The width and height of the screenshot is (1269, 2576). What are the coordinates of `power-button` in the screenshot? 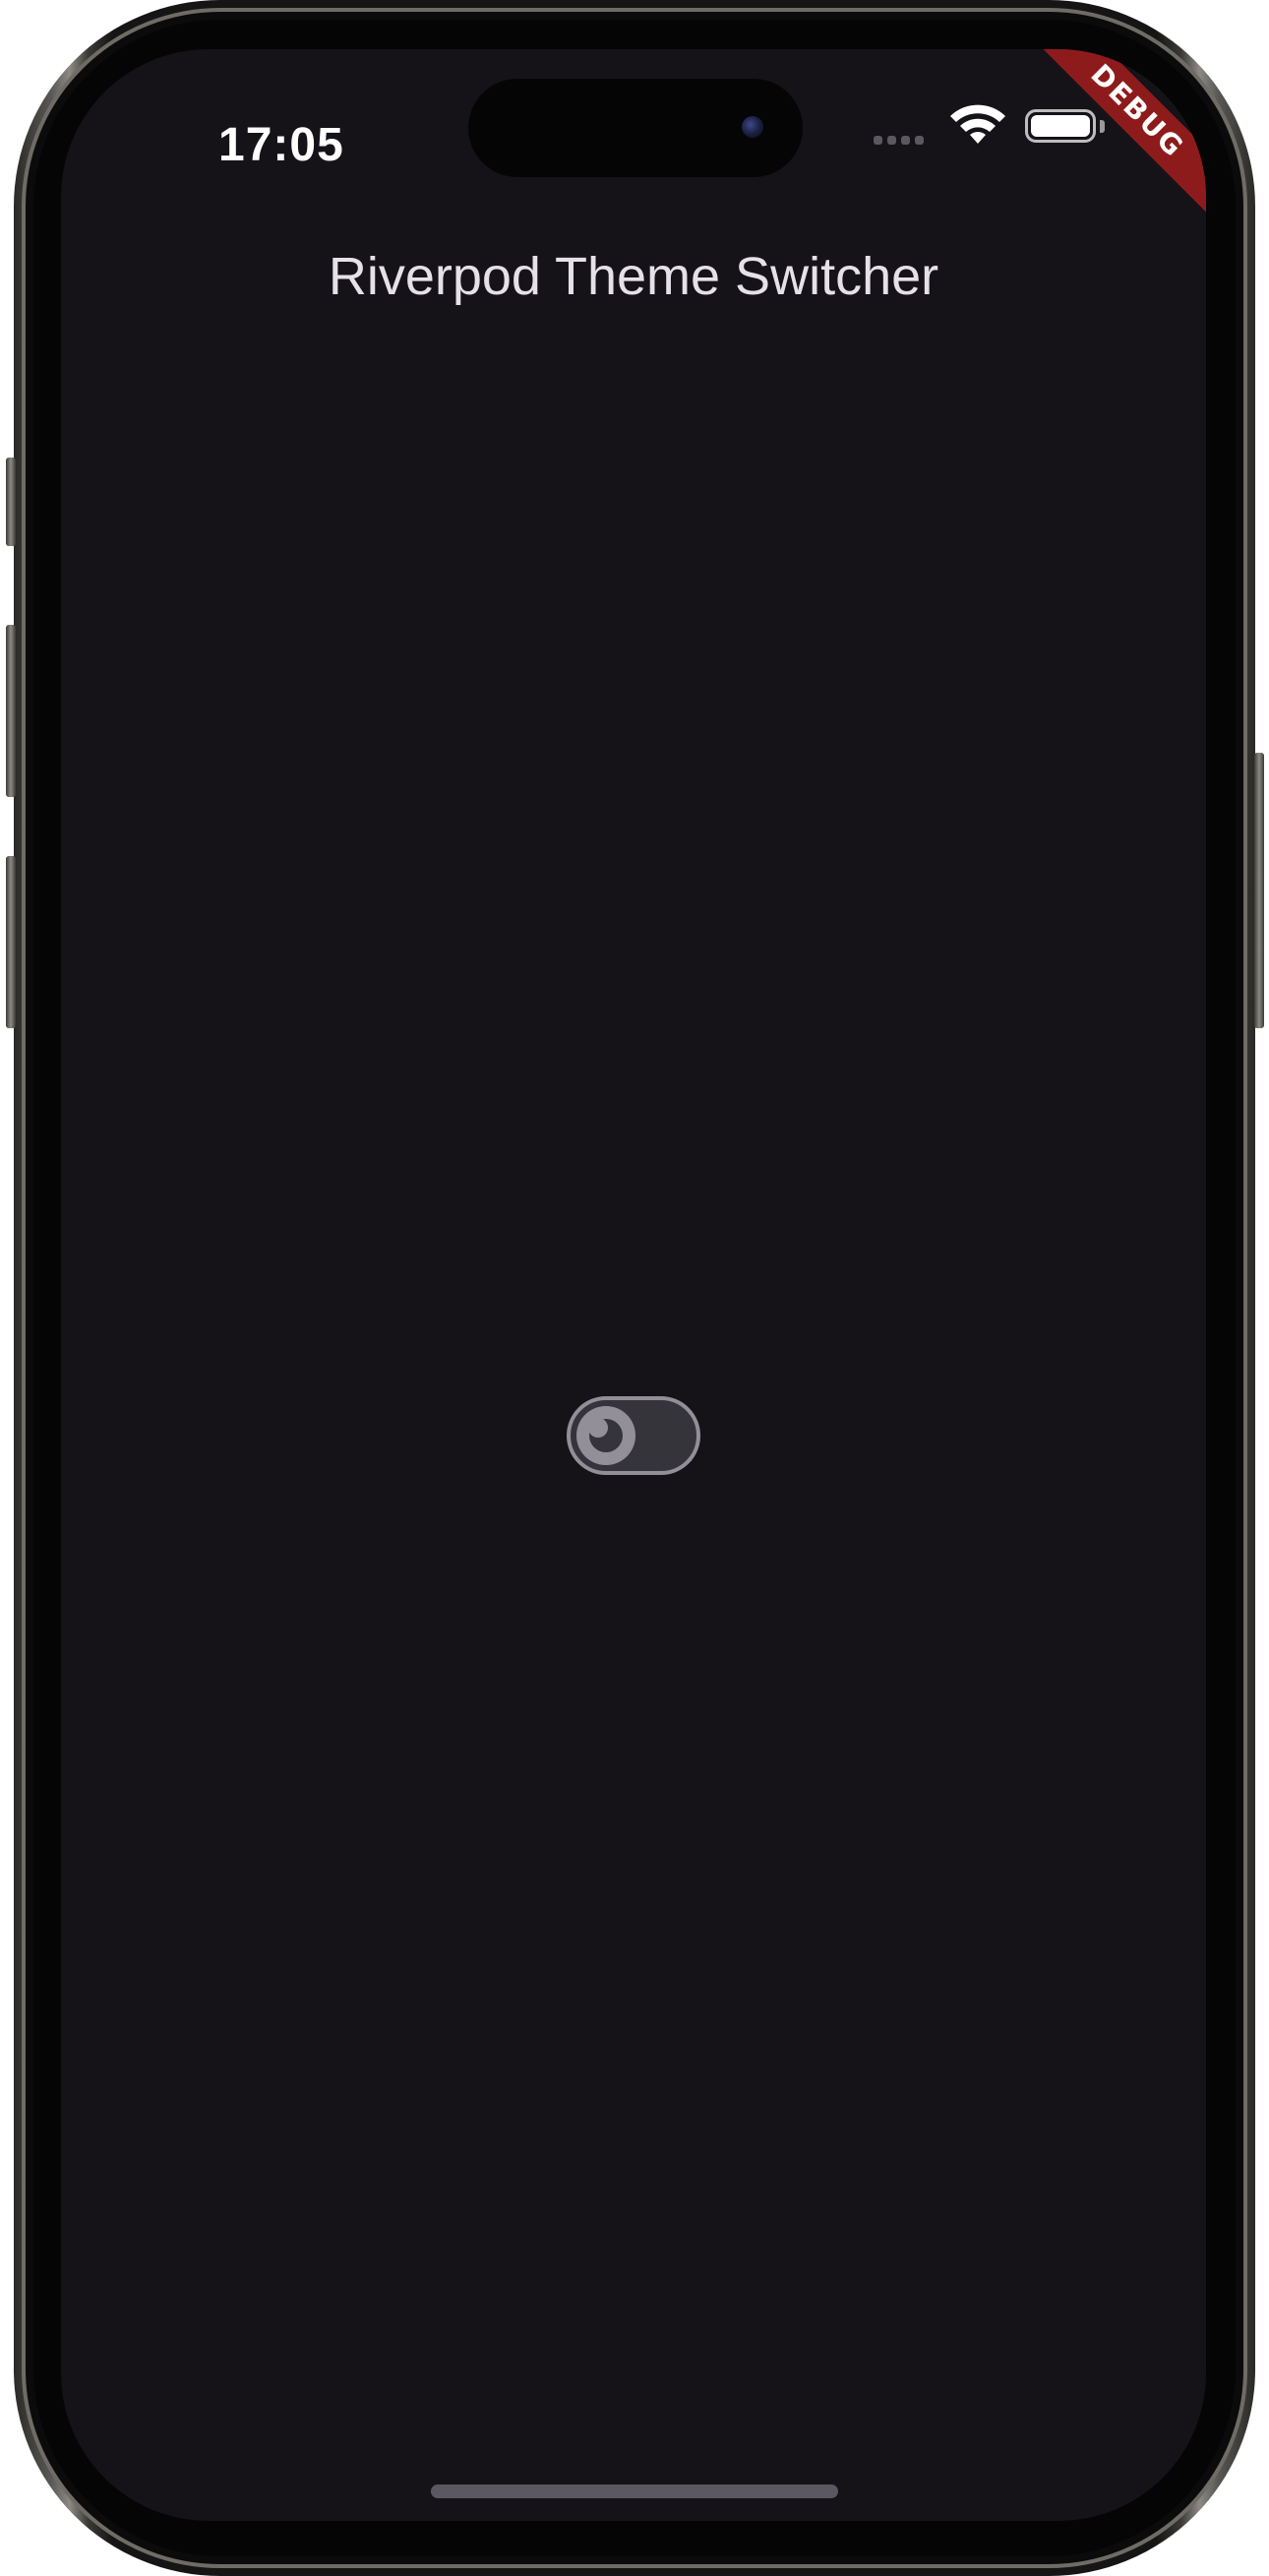 It's located at (1259, 890).